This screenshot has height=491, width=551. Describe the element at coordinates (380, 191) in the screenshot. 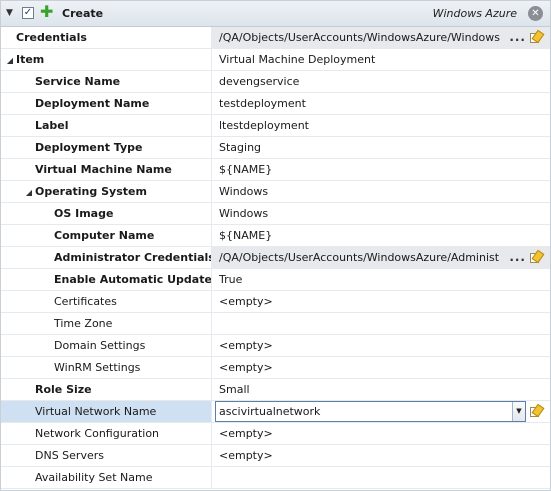

I see `property-value: Windows` at that location.